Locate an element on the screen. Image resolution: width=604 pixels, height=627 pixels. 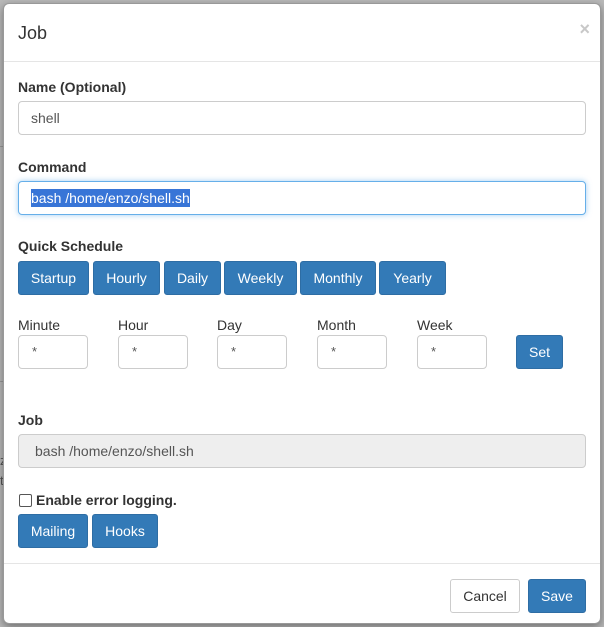
job-output: bash /home/enzo/shell.sh is located at coordinates (302, 451).